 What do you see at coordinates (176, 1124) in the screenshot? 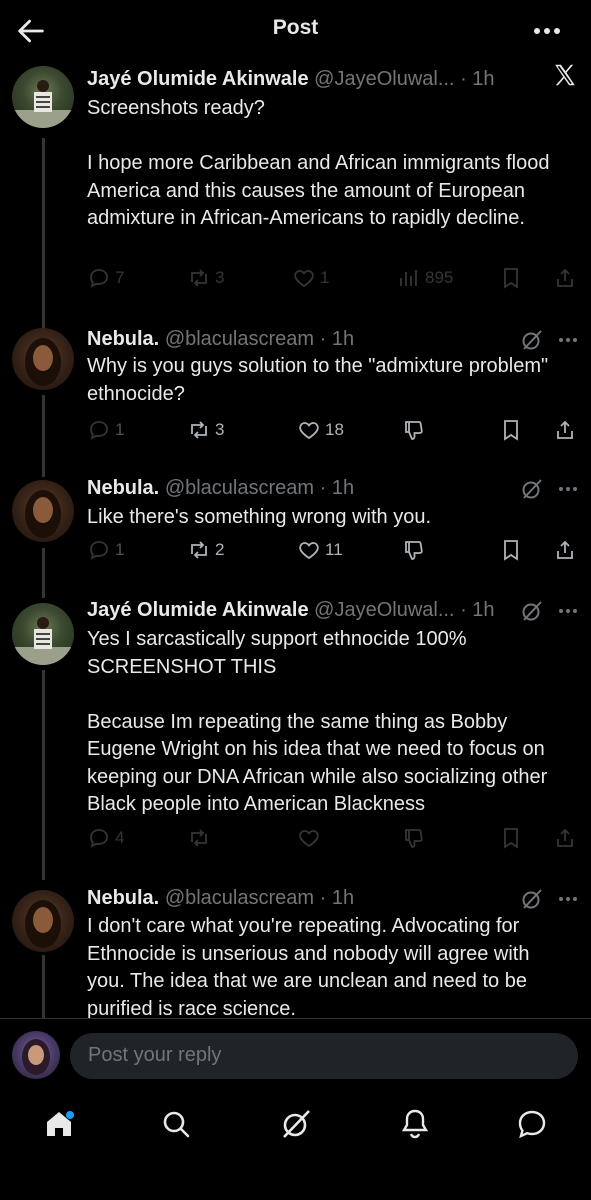
I see `search-icon` at bounding box center [176, 1124].